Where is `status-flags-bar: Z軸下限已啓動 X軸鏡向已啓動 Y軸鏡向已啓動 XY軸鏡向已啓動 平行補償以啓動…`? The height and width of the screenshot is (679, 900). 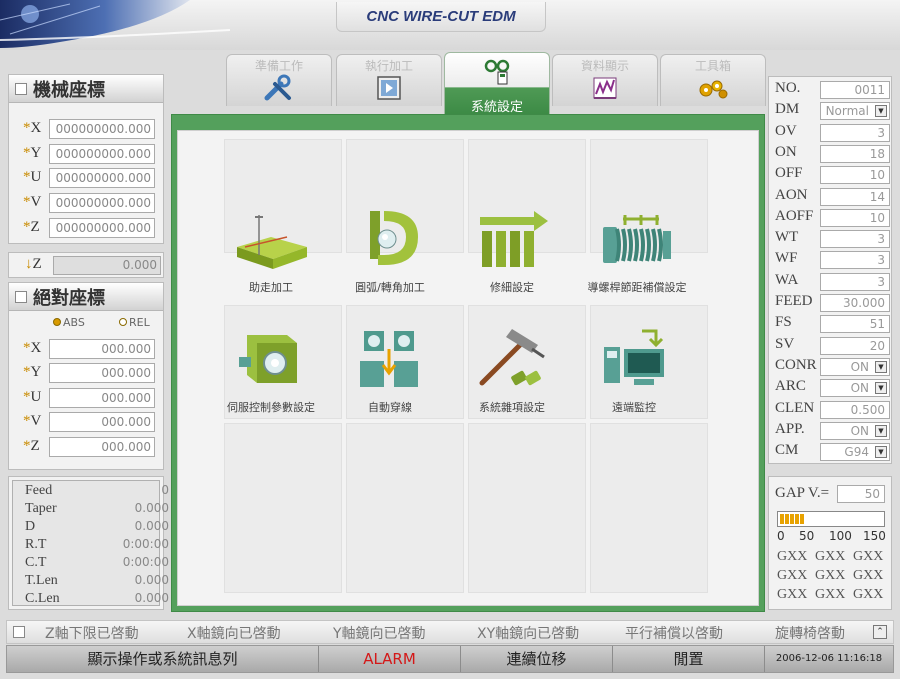 status-flags-bar: Z軸下限已啓動 X軸鏡向已啓動 Y軸鏡向已啓動 XY軸鏡向已啓動 平行補償以啓動… is located at coordinates (450, 632).